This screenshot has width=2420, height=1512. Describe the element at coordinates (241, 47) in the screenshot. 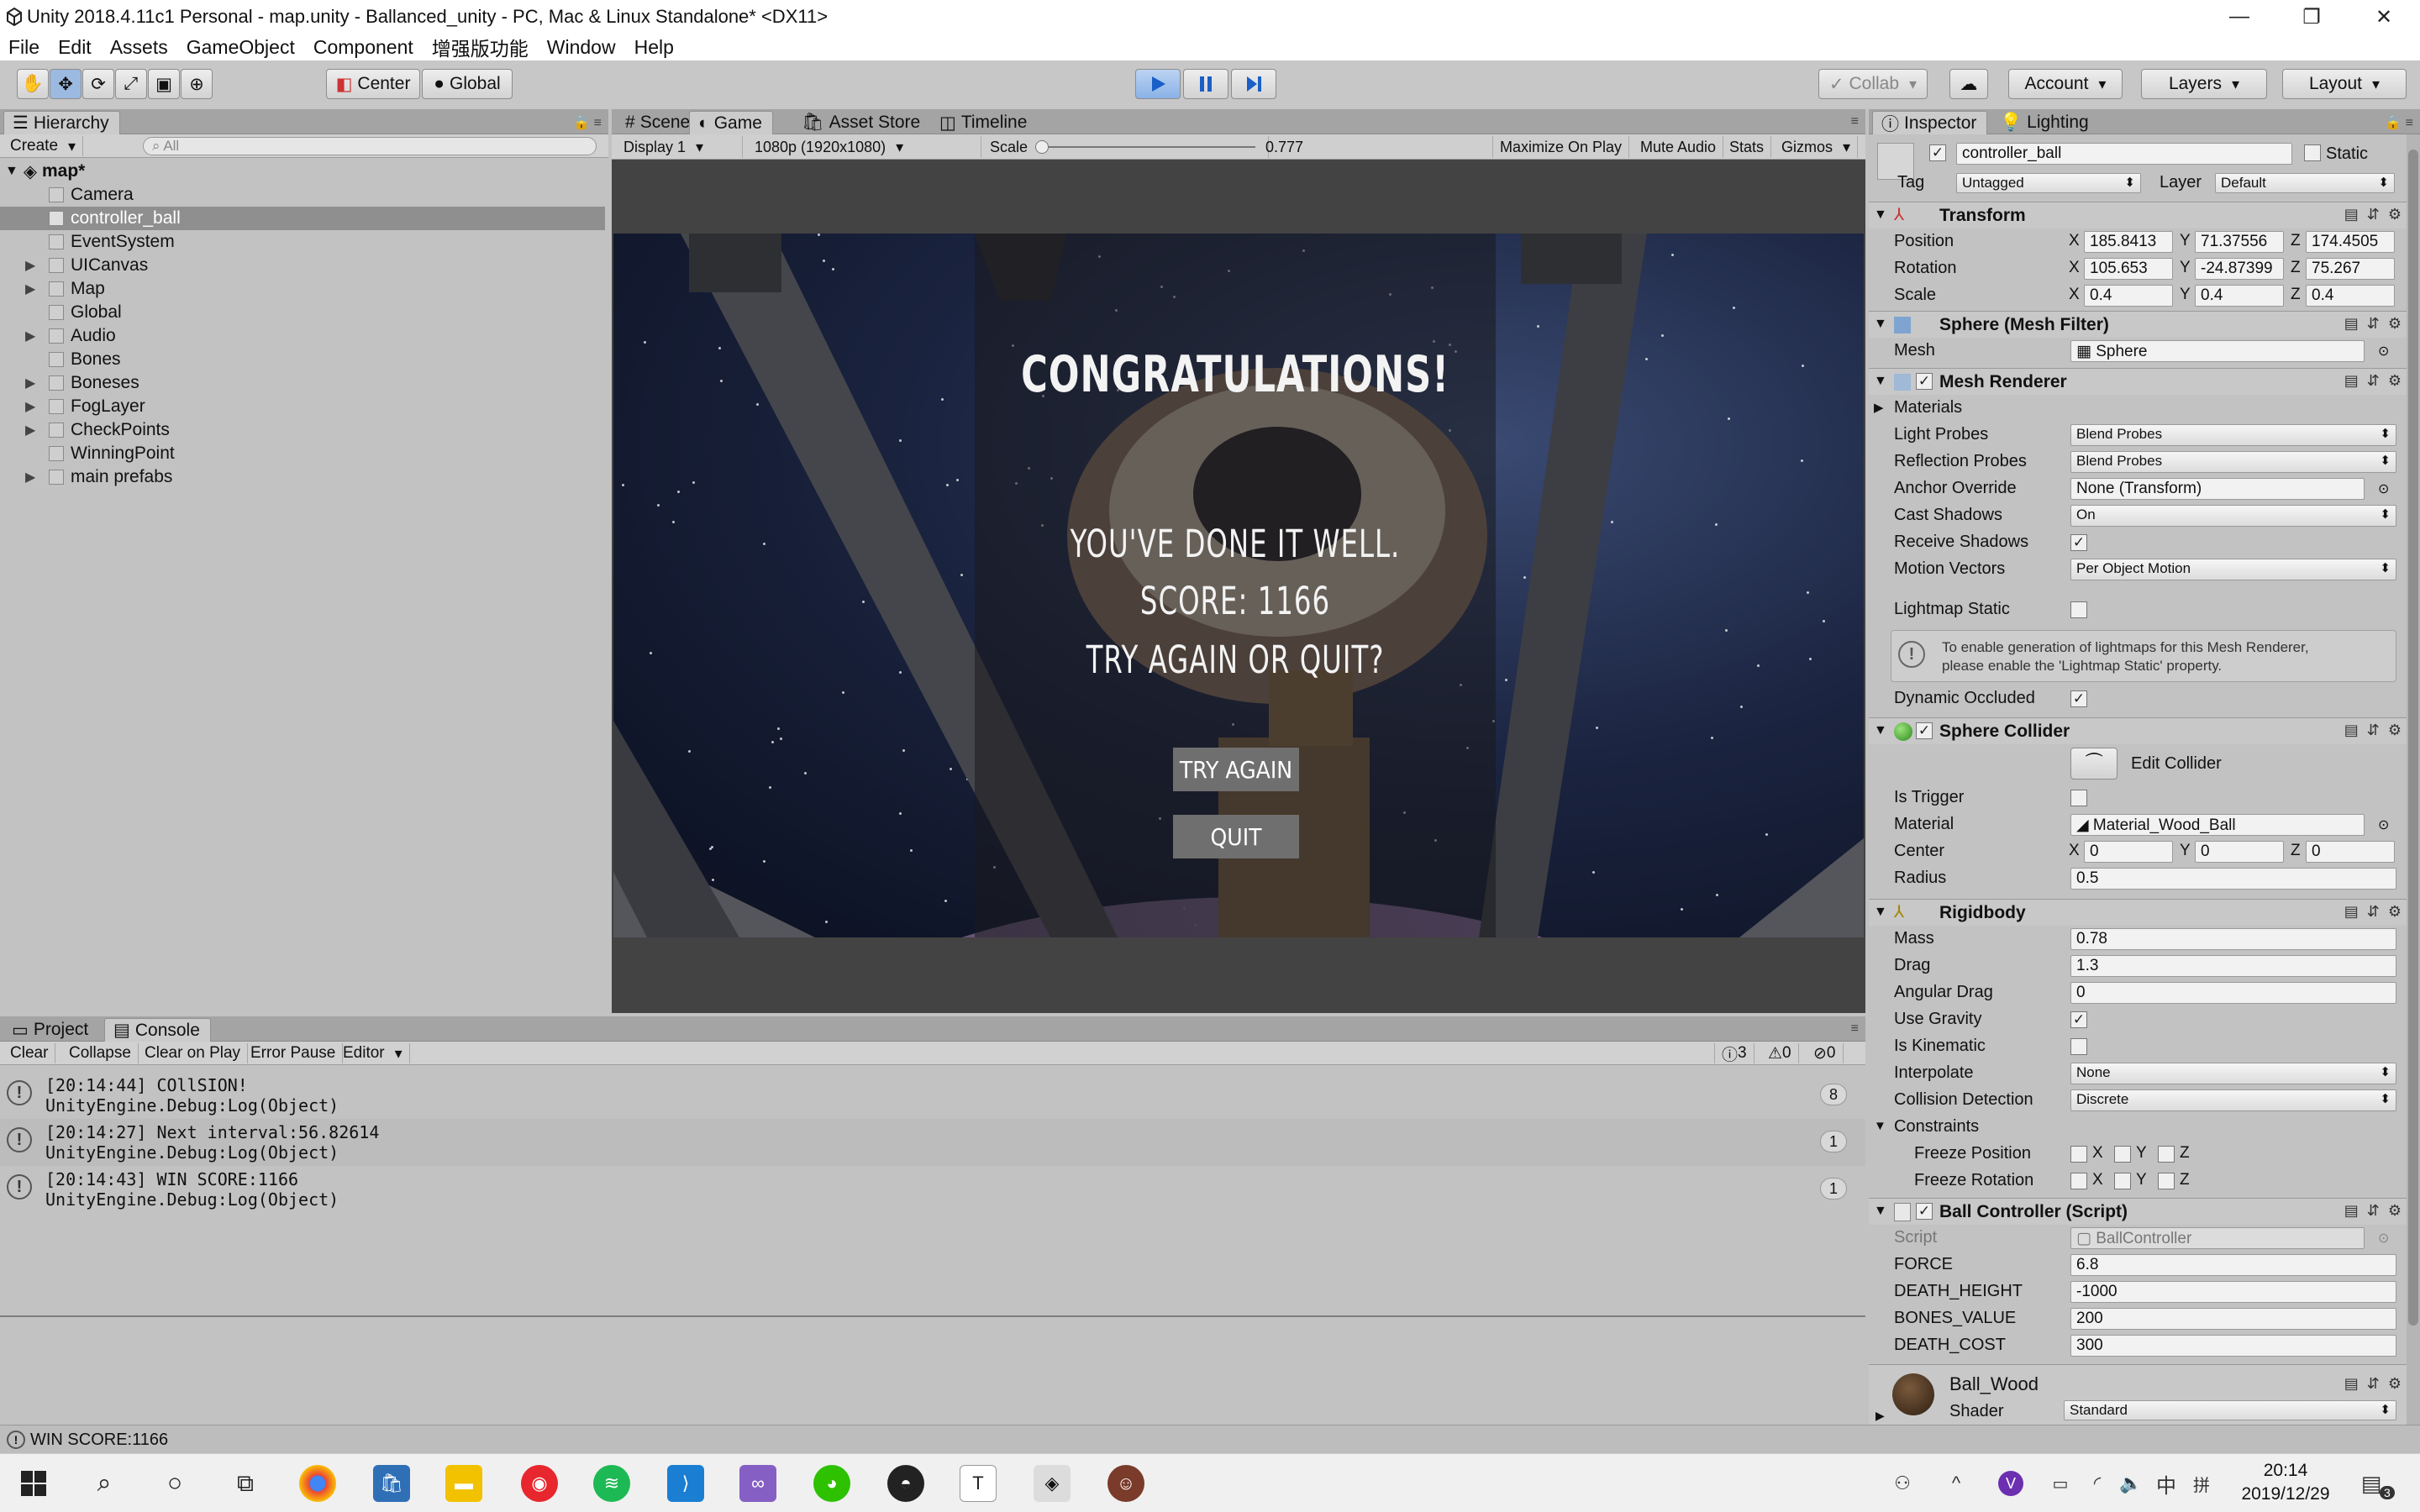

I see `menu-gameobject: GameObject` at that location.